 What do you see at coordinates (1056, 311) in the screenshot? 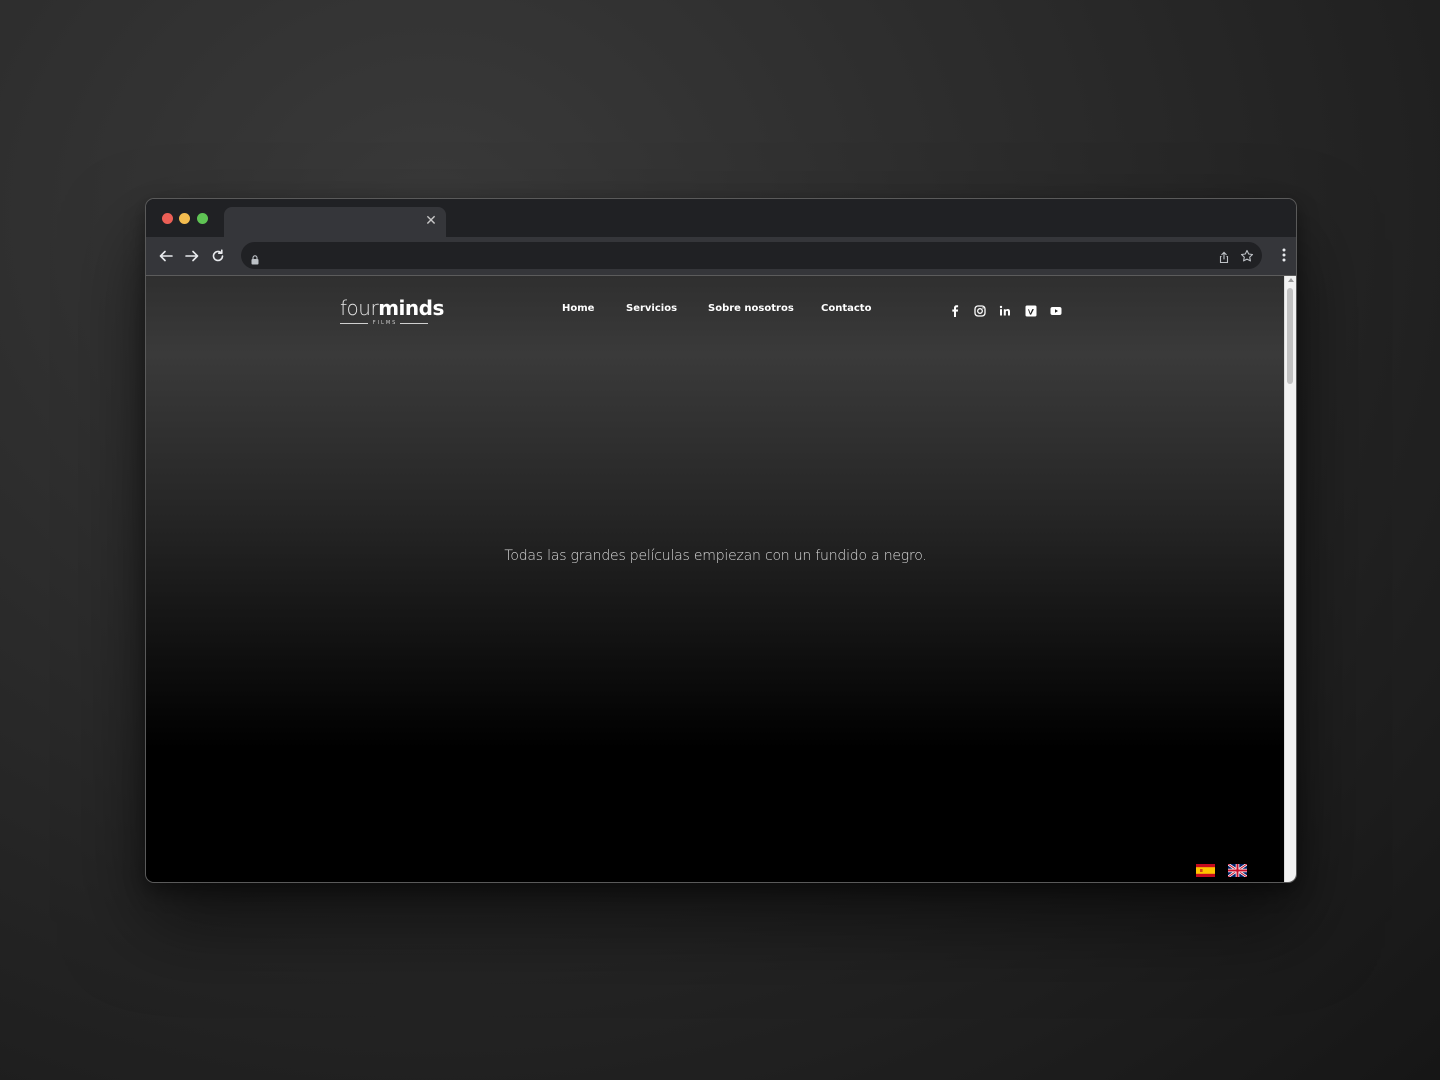
I see `youtube-icon` at bounding box center [1056, 311].